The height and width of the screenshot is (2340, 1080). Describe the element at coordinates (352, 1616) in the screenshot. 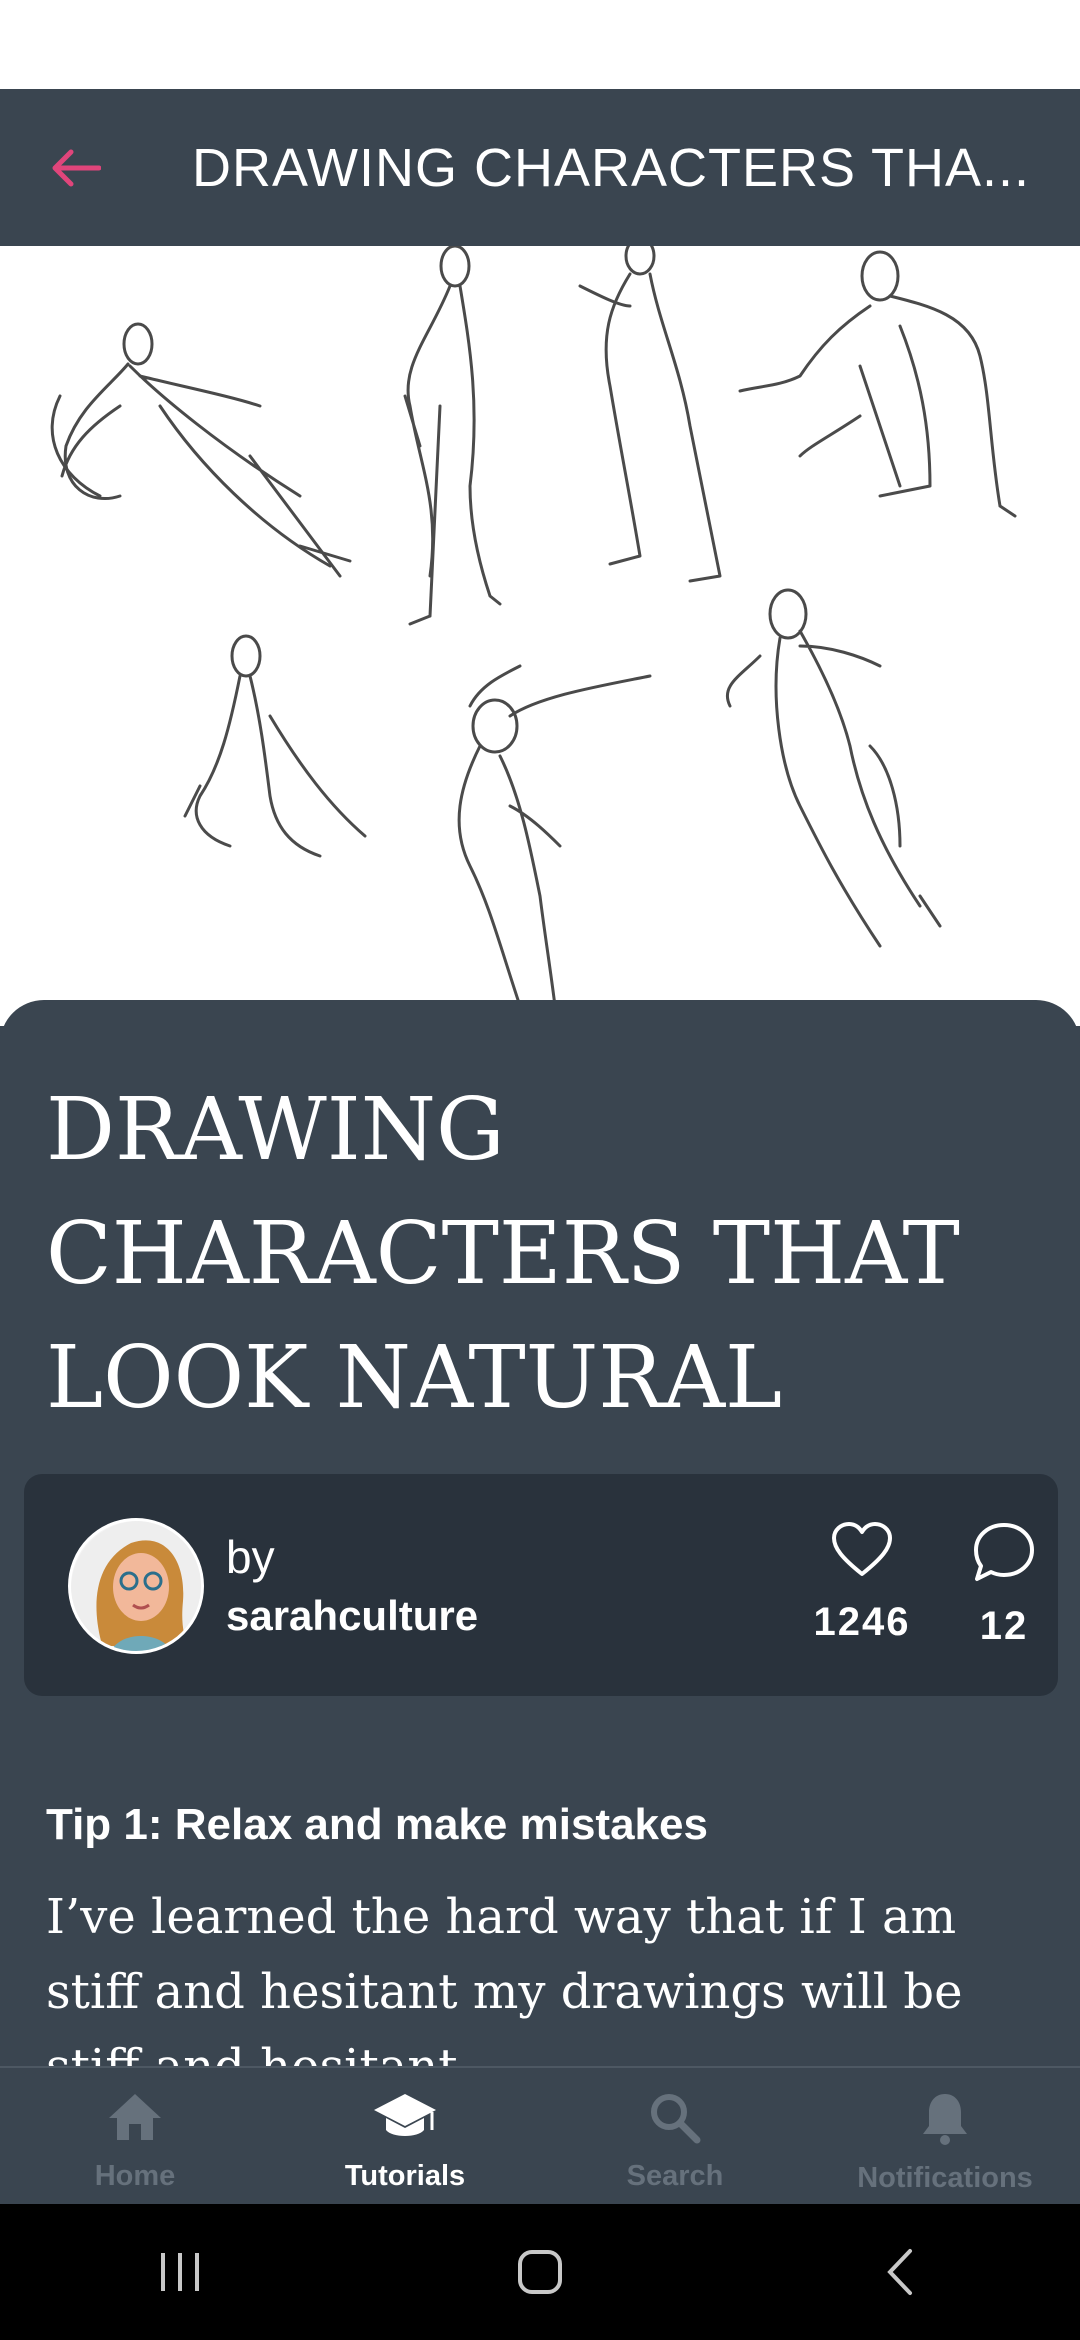

I see `author-name: sarahculture` at that location.